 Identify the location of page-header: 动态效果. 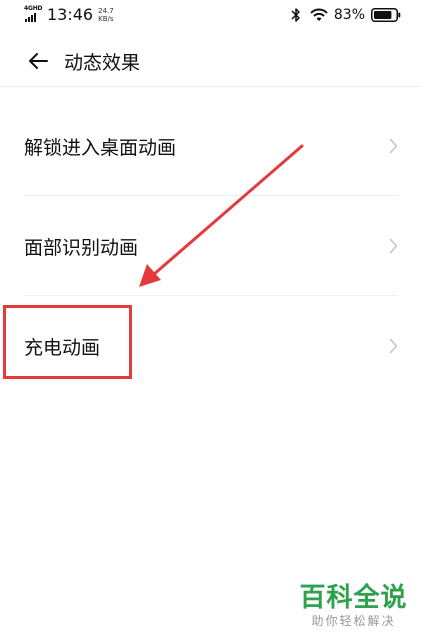
(210, 61).